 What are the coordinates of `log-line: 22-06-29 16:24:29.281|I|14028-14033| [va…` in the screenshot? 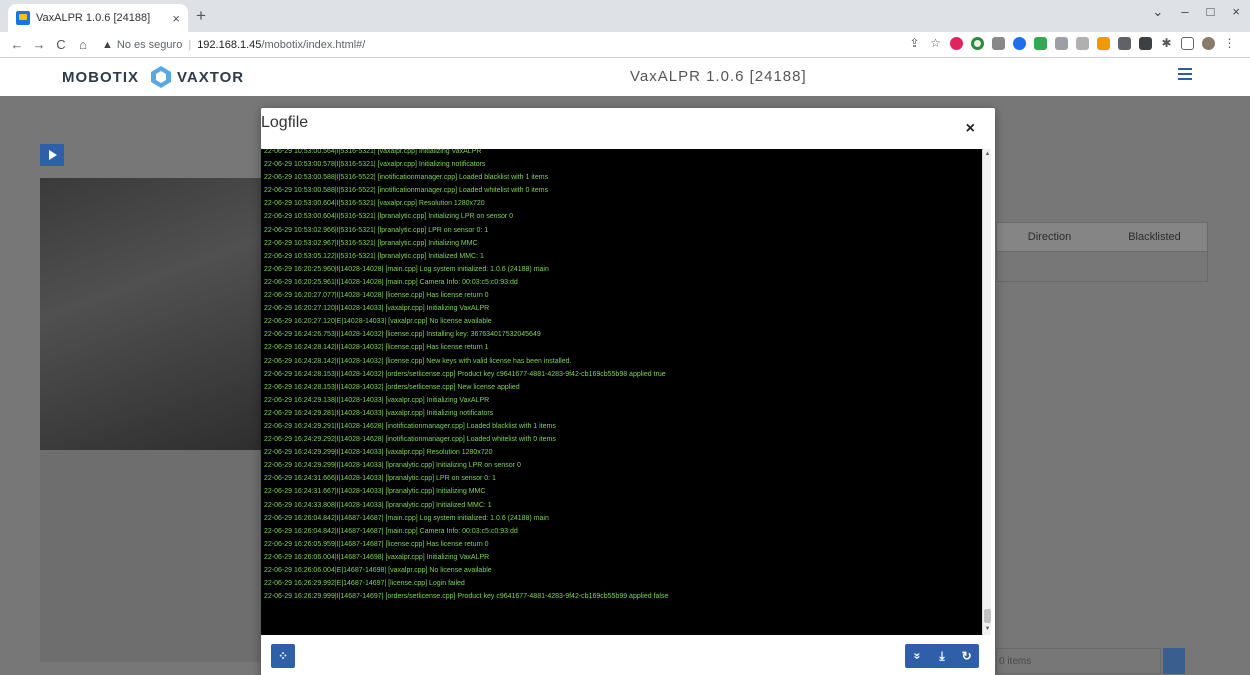 It's located at (379, 413).